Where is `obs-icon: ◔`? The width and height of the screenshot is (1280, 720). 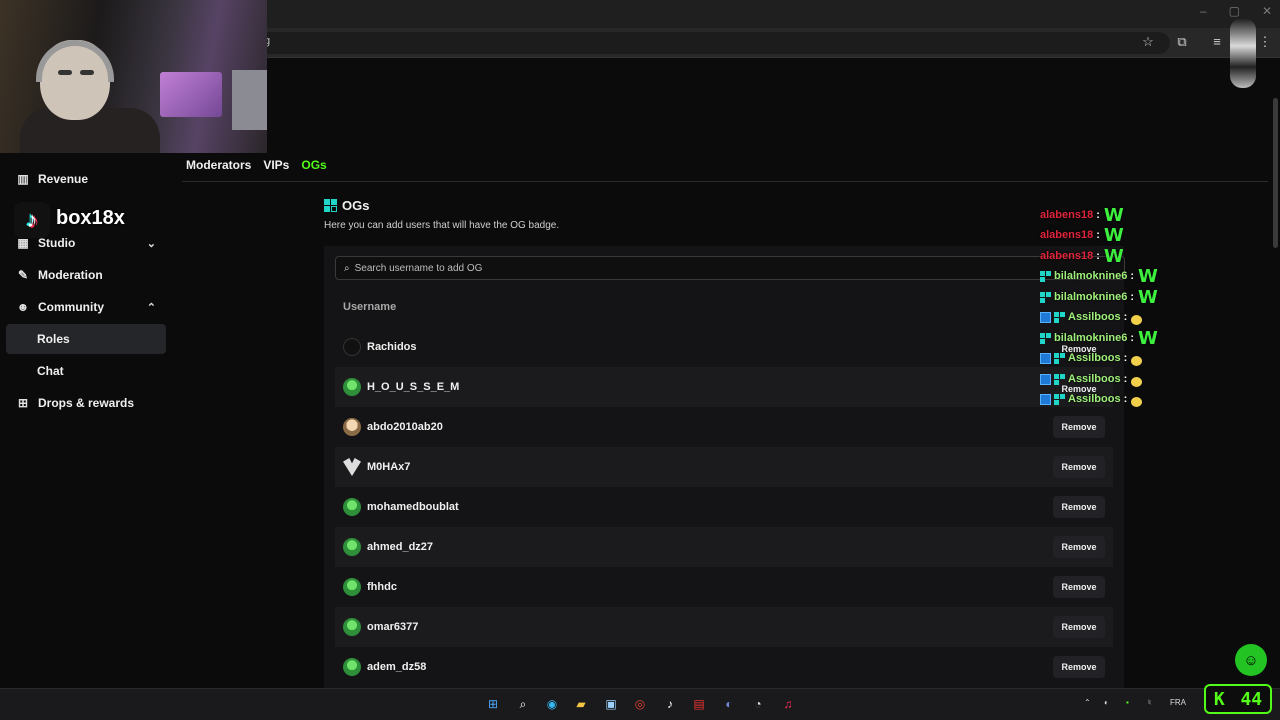 obs-icon: ◔ is located at coordinates (758, 704).